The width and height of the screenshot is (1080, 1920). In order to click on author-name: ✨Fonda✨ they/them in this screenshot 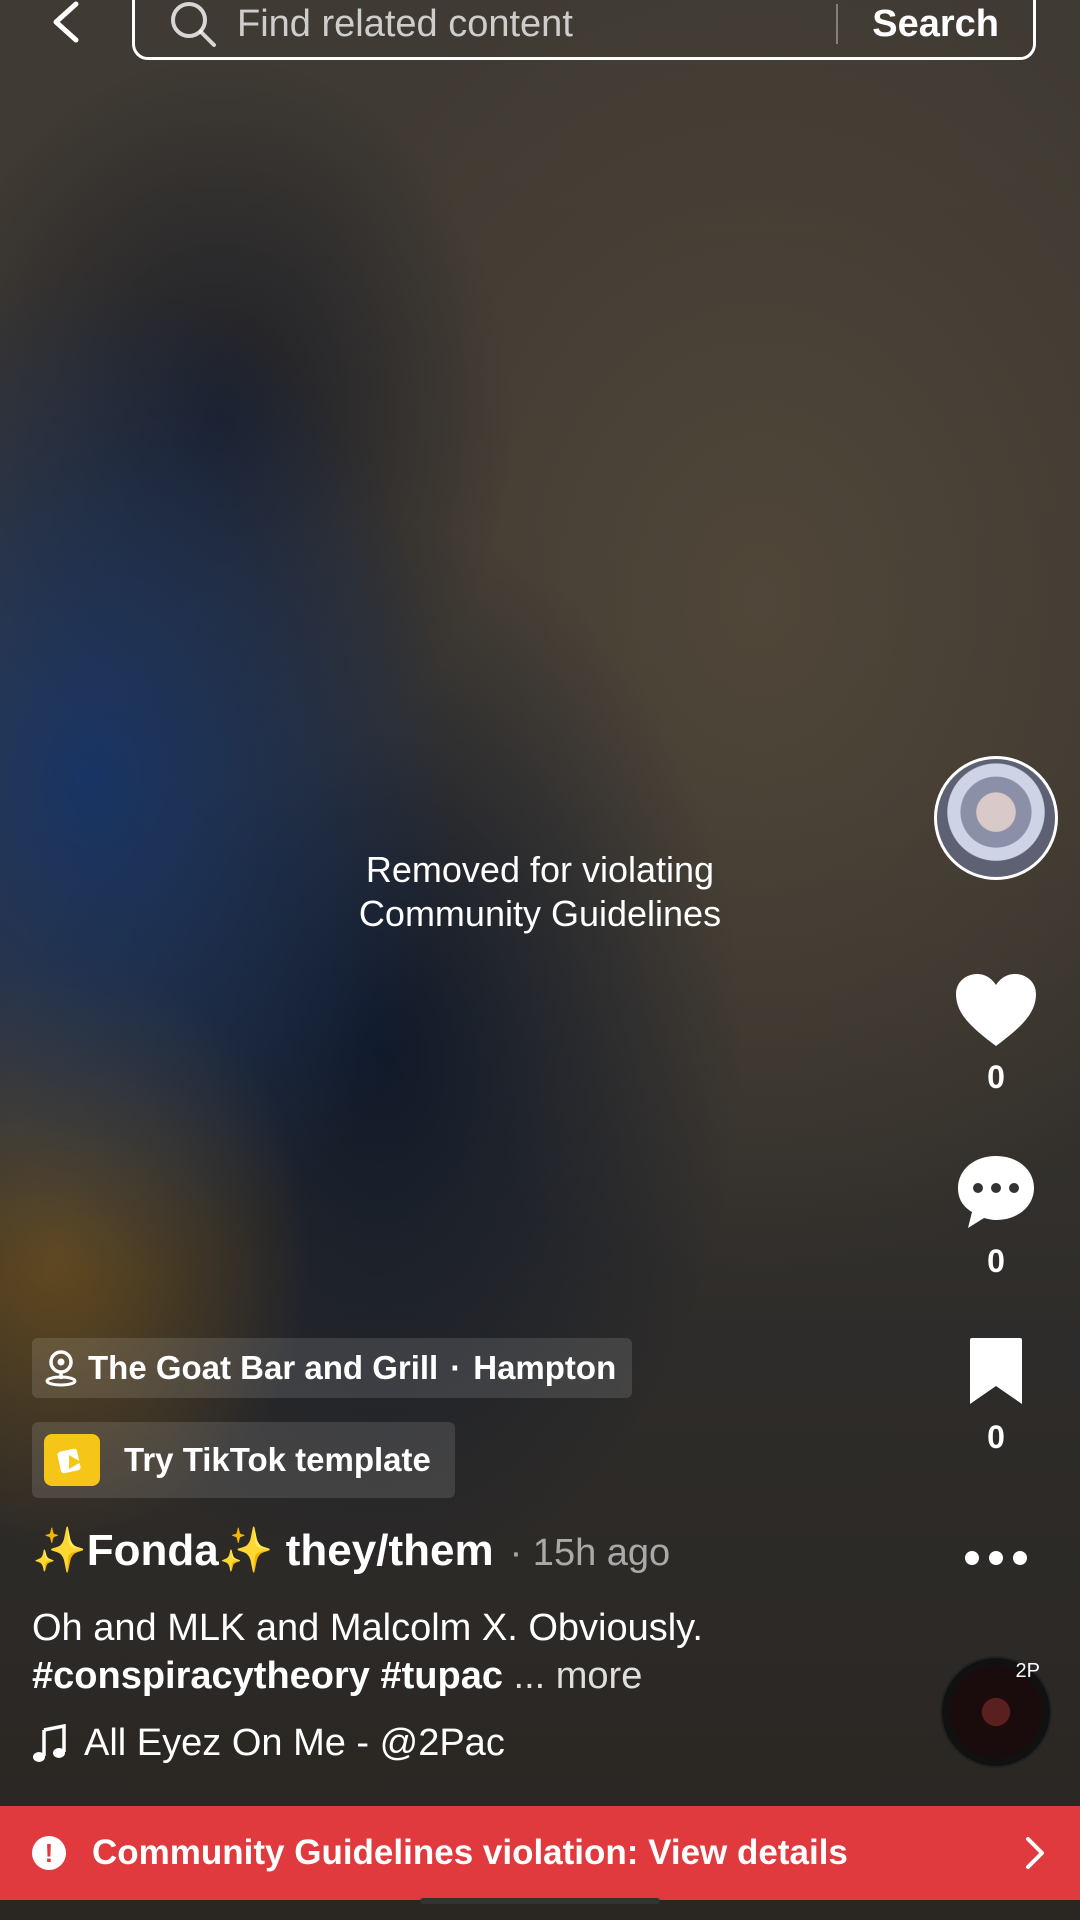, I will do `click(263, 1550)`.